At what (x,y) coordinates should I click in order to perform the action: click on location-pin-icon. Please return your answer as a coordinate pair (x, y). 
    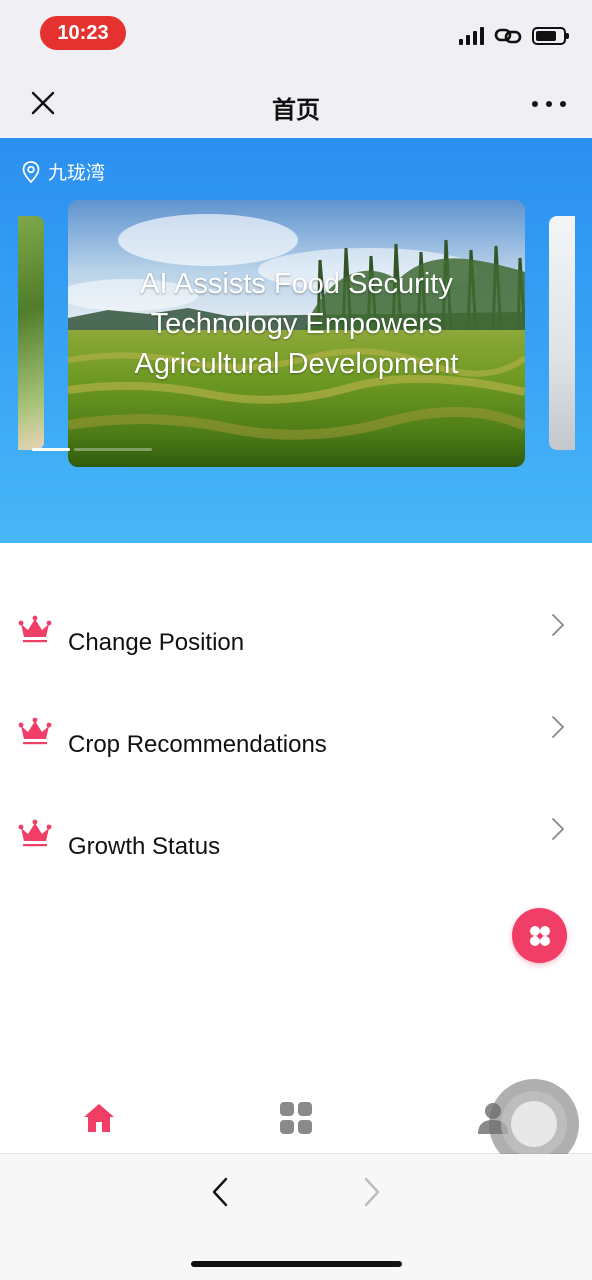
    Looking at the image, I should click on (31, 171).